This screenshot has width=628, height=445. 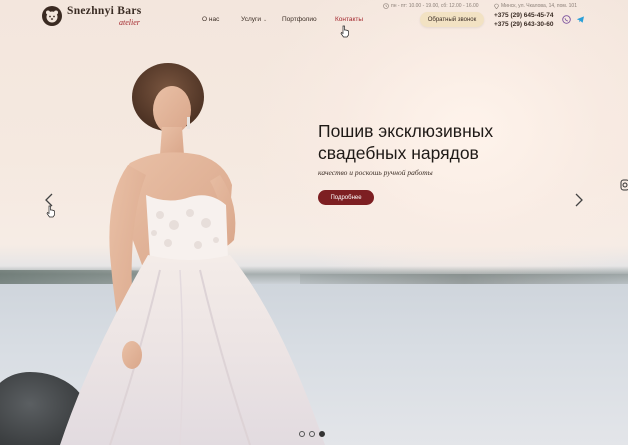 I want to click on snow-leopard-icon, so click(x=52, y=16).